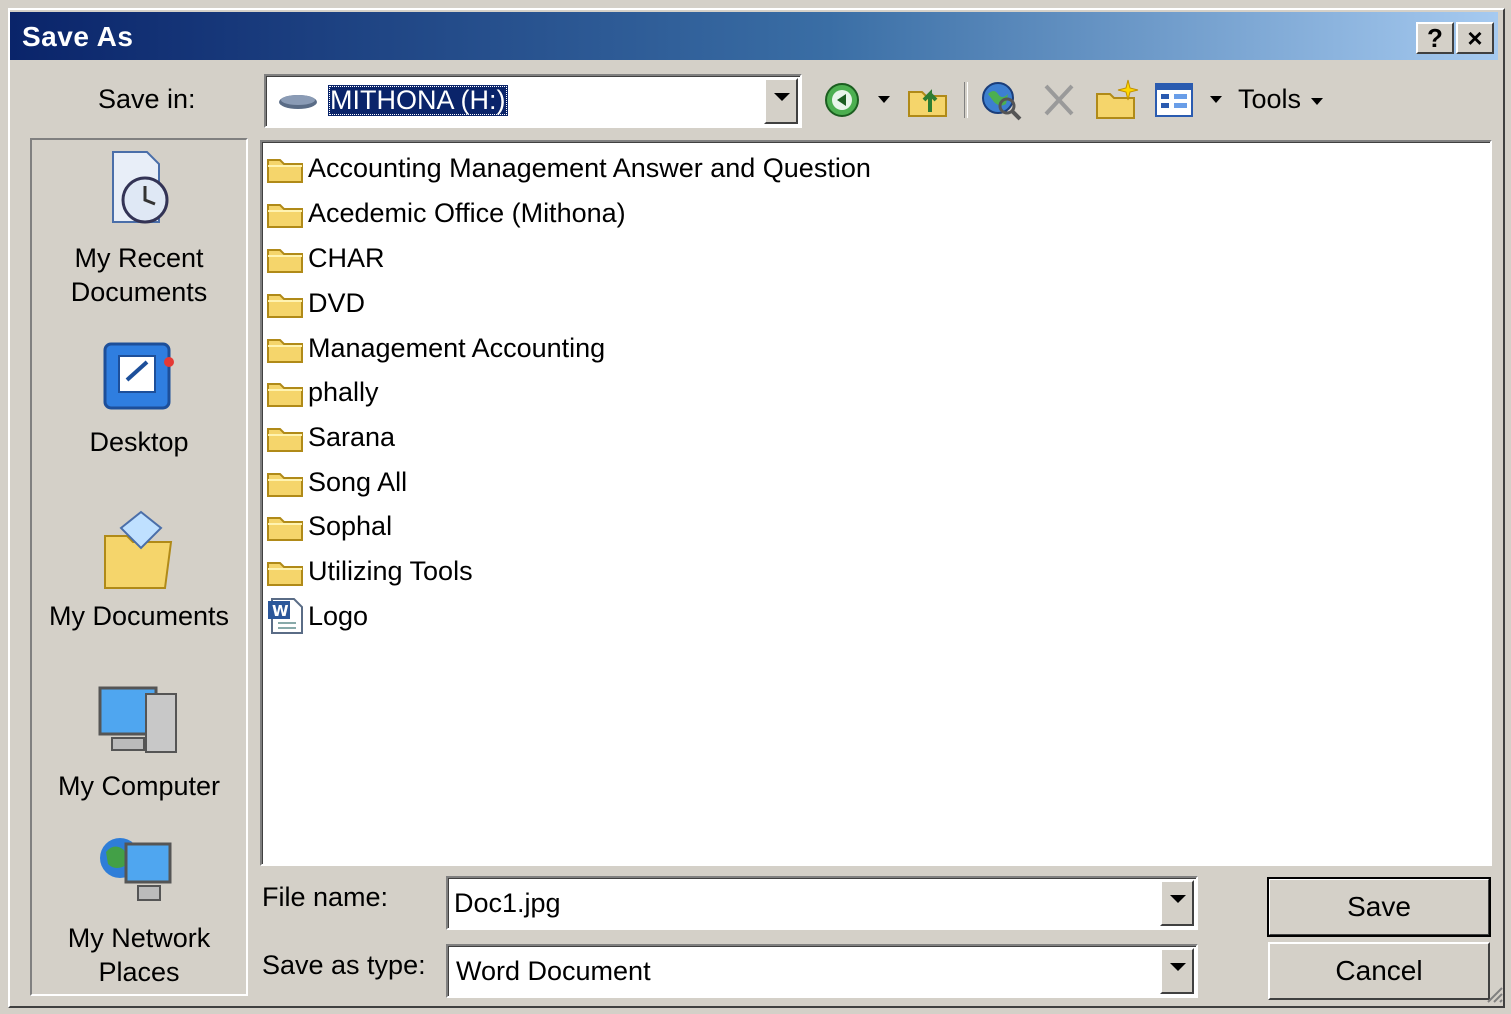 The height and width of the screenshot is (1014, 1511). What do you see at coordinates (822, 971) in the screenshot?
I see `save-as-type-dropdown: Word Document` at bounding box center [822, 971].